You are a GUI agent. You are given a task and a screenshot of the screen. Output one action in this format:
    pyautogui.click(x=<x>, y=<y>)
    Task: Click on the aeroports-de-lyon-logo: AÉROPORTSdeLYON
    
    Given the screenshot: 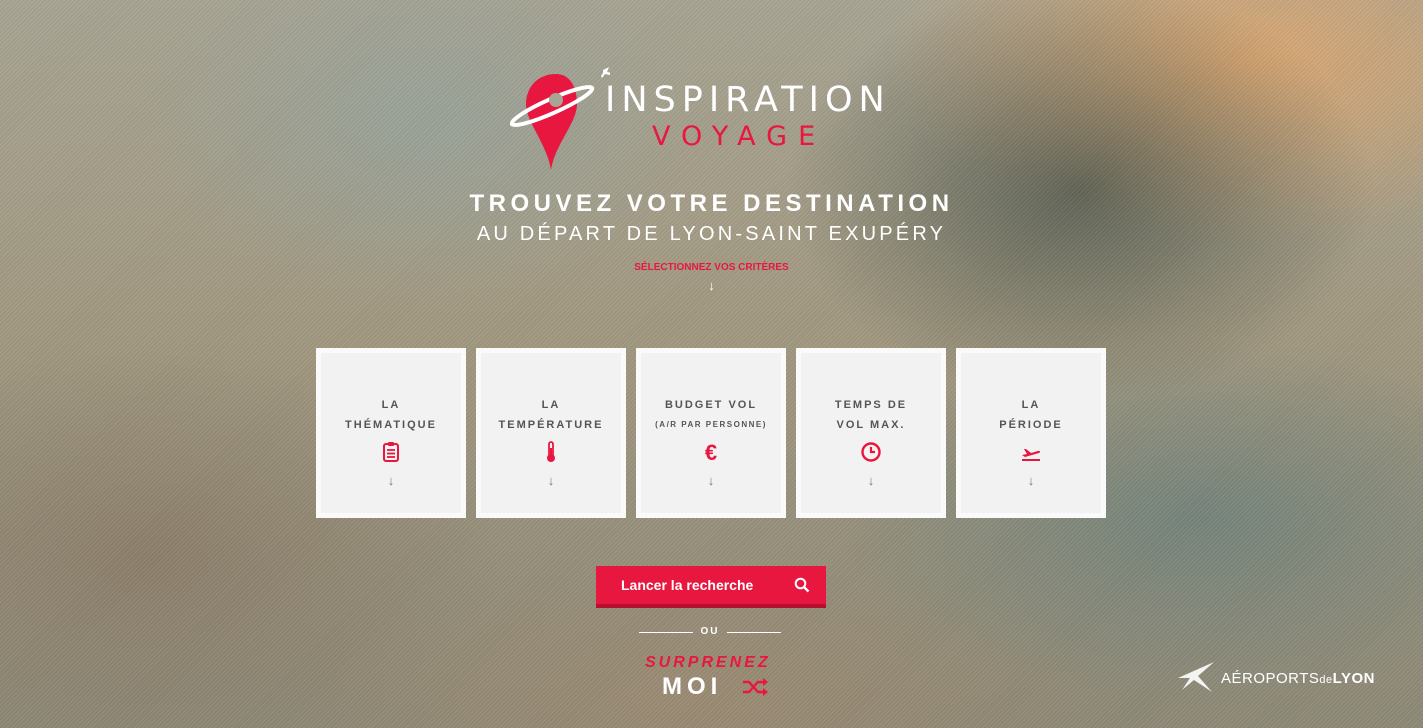 What is the action you would take?
    pyautogui.click(x=1276, y=678)
    